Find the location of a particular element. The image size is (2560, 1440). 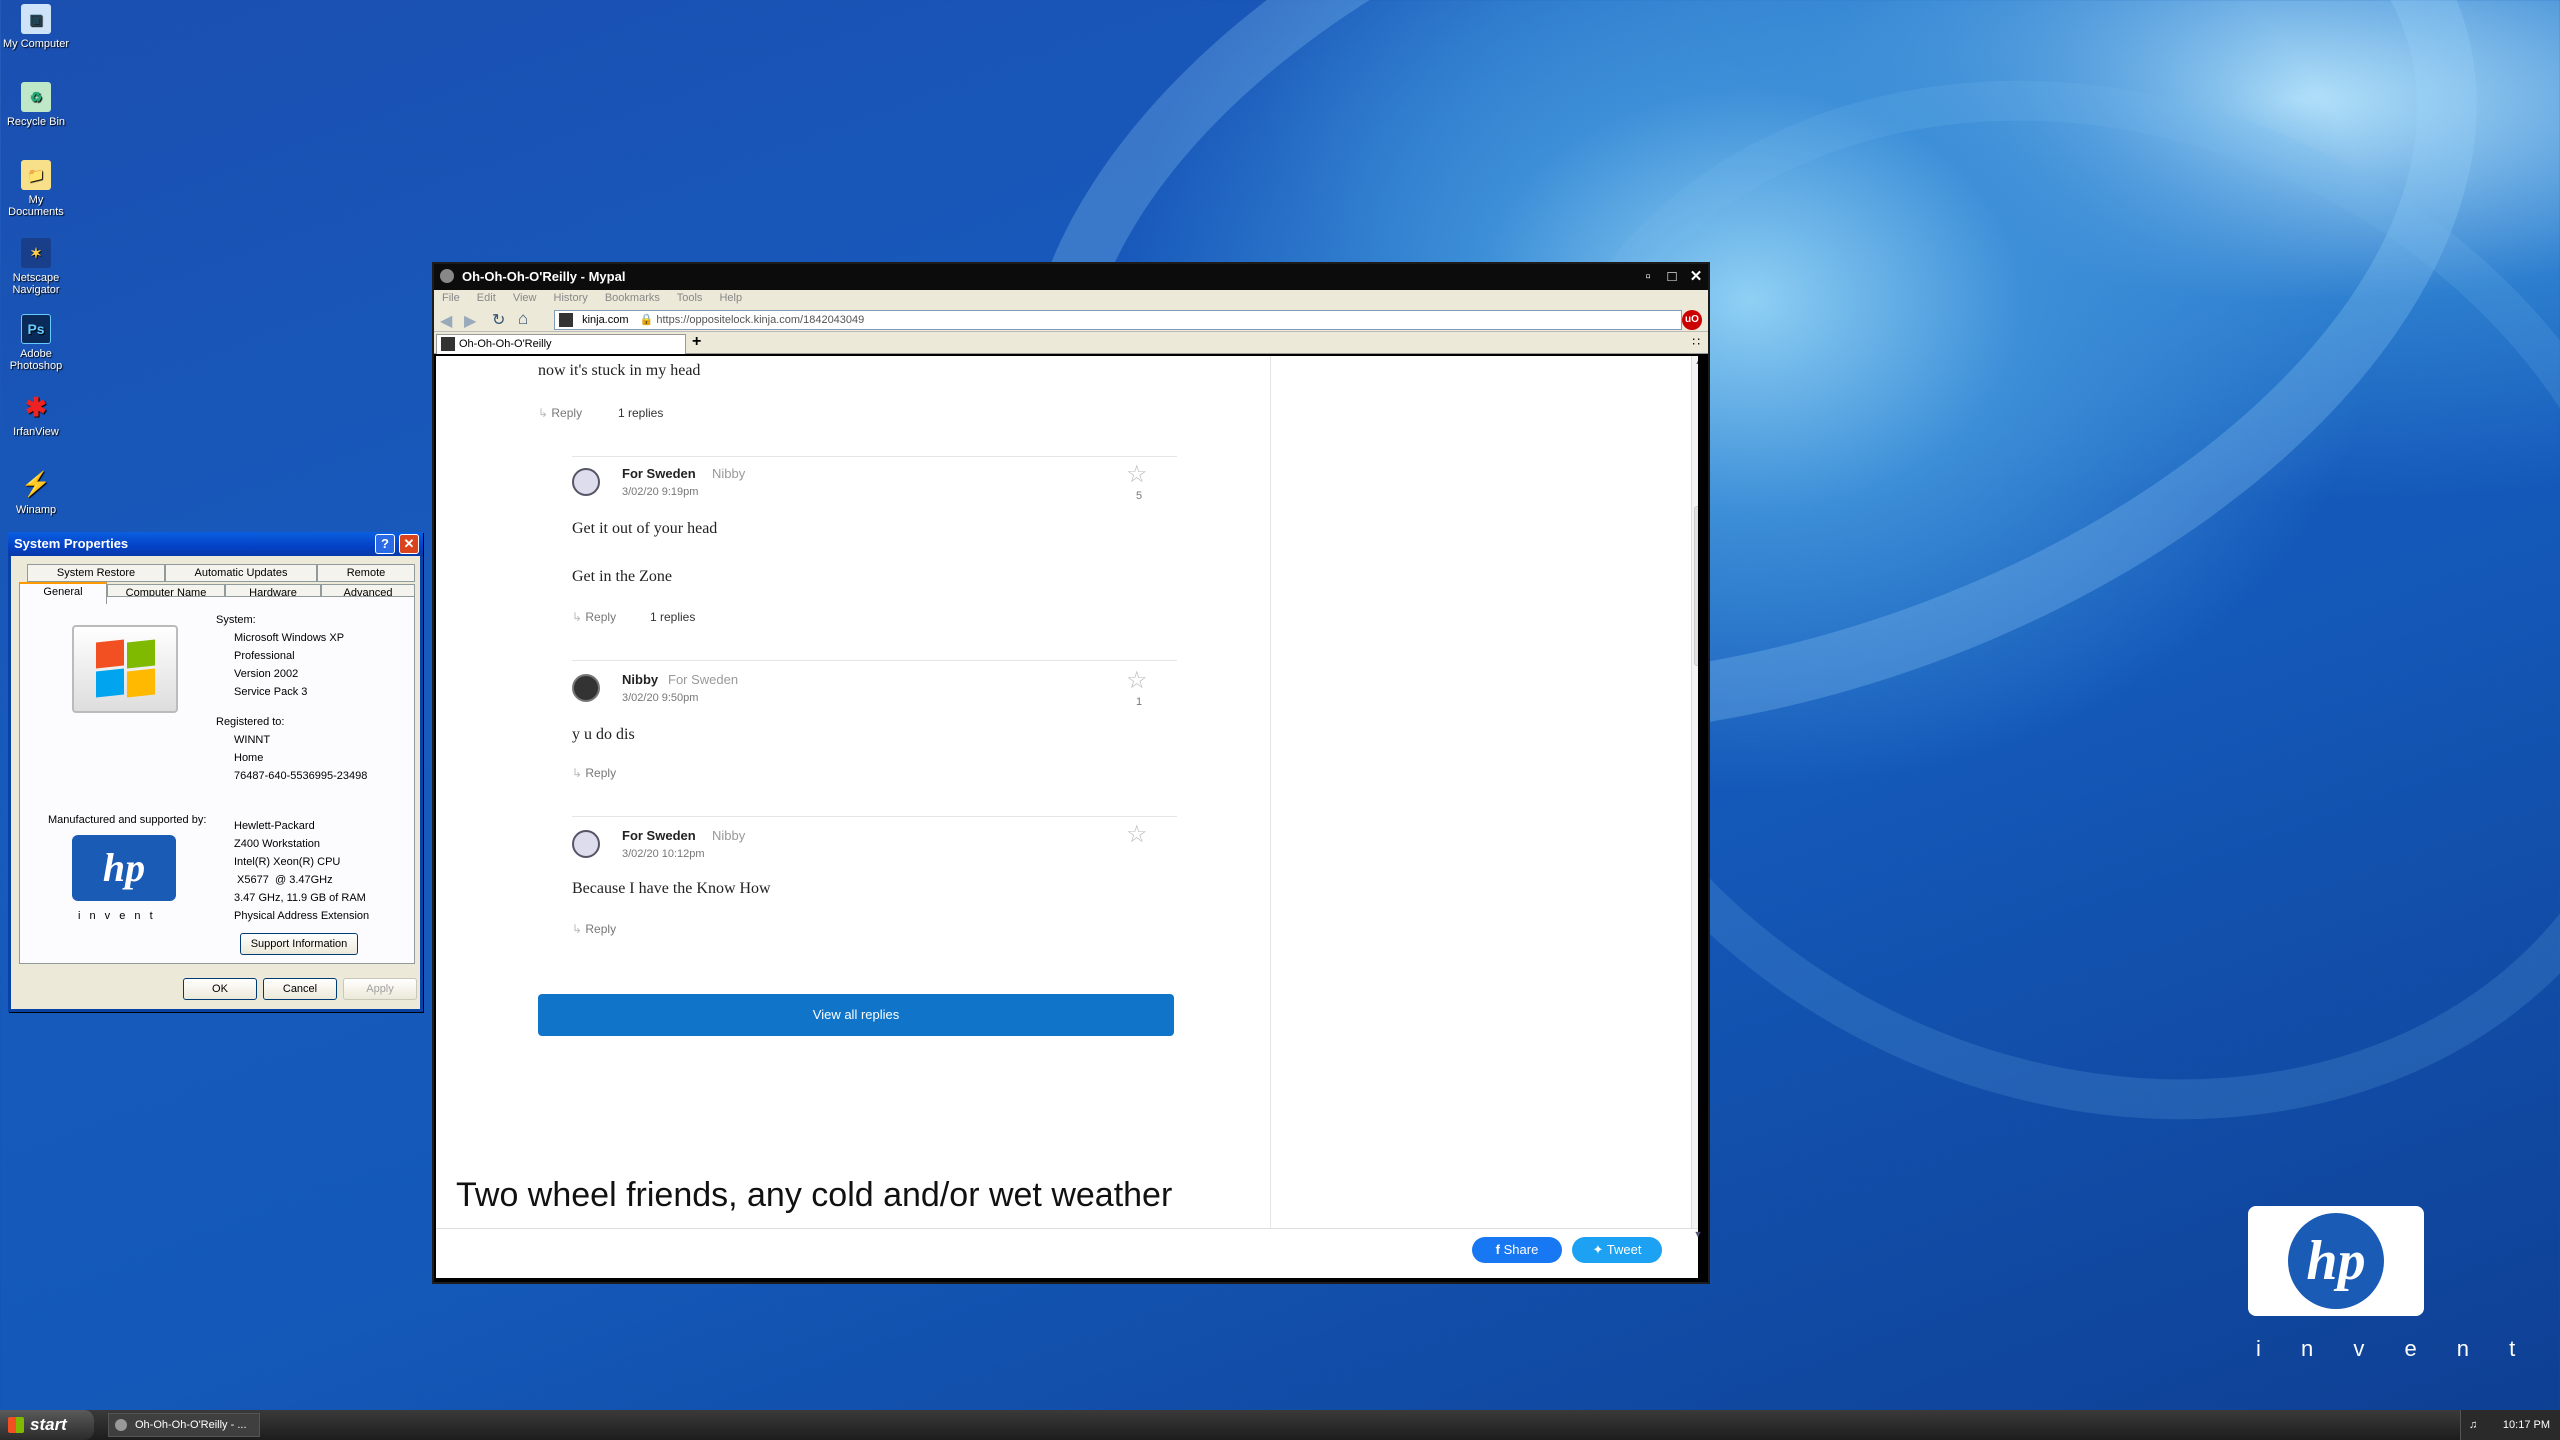

comment-text: Get it out of your head is located at coordinates (645, 528).